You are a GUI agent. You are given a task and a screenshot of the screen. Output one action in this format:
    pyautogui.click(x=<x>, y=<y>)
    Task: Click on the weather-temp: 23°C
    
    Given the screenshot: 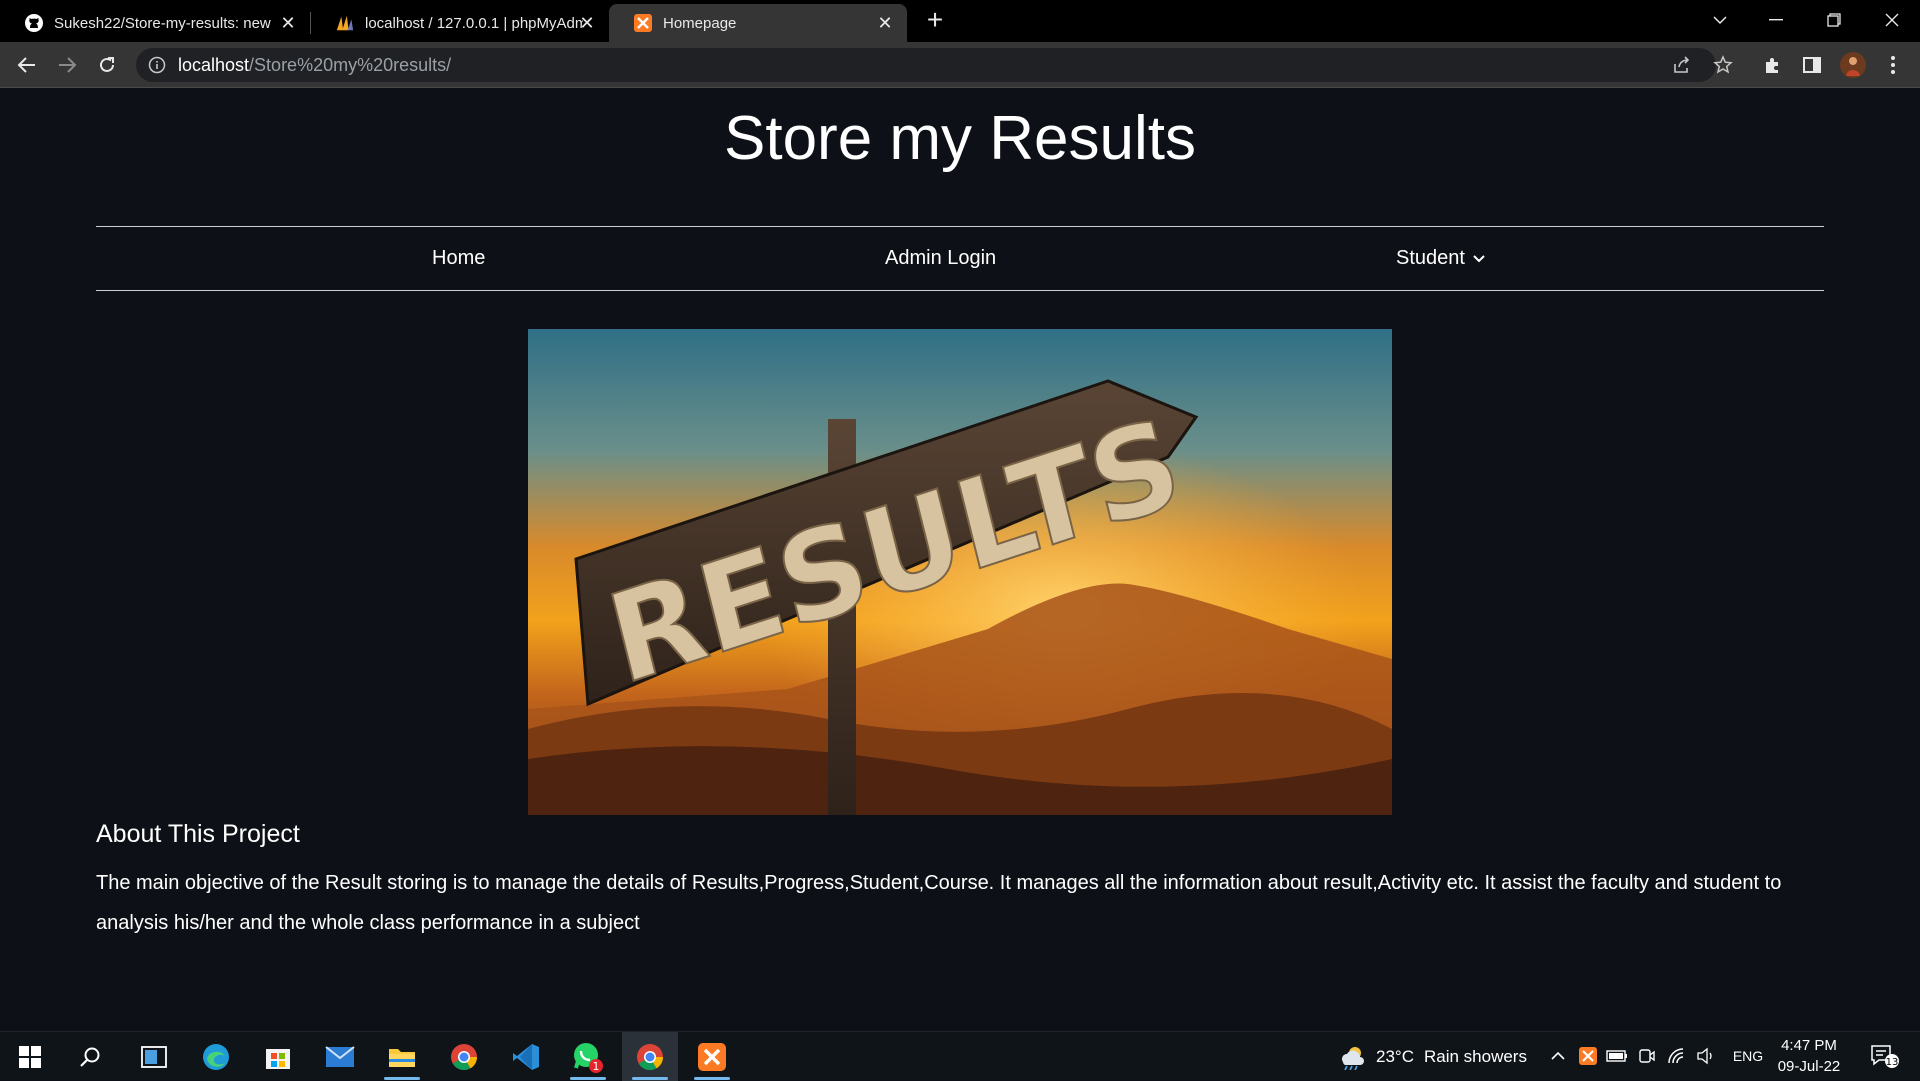 What is the action you would take?
    pyautogui.click(x=1395, y=1056)
    